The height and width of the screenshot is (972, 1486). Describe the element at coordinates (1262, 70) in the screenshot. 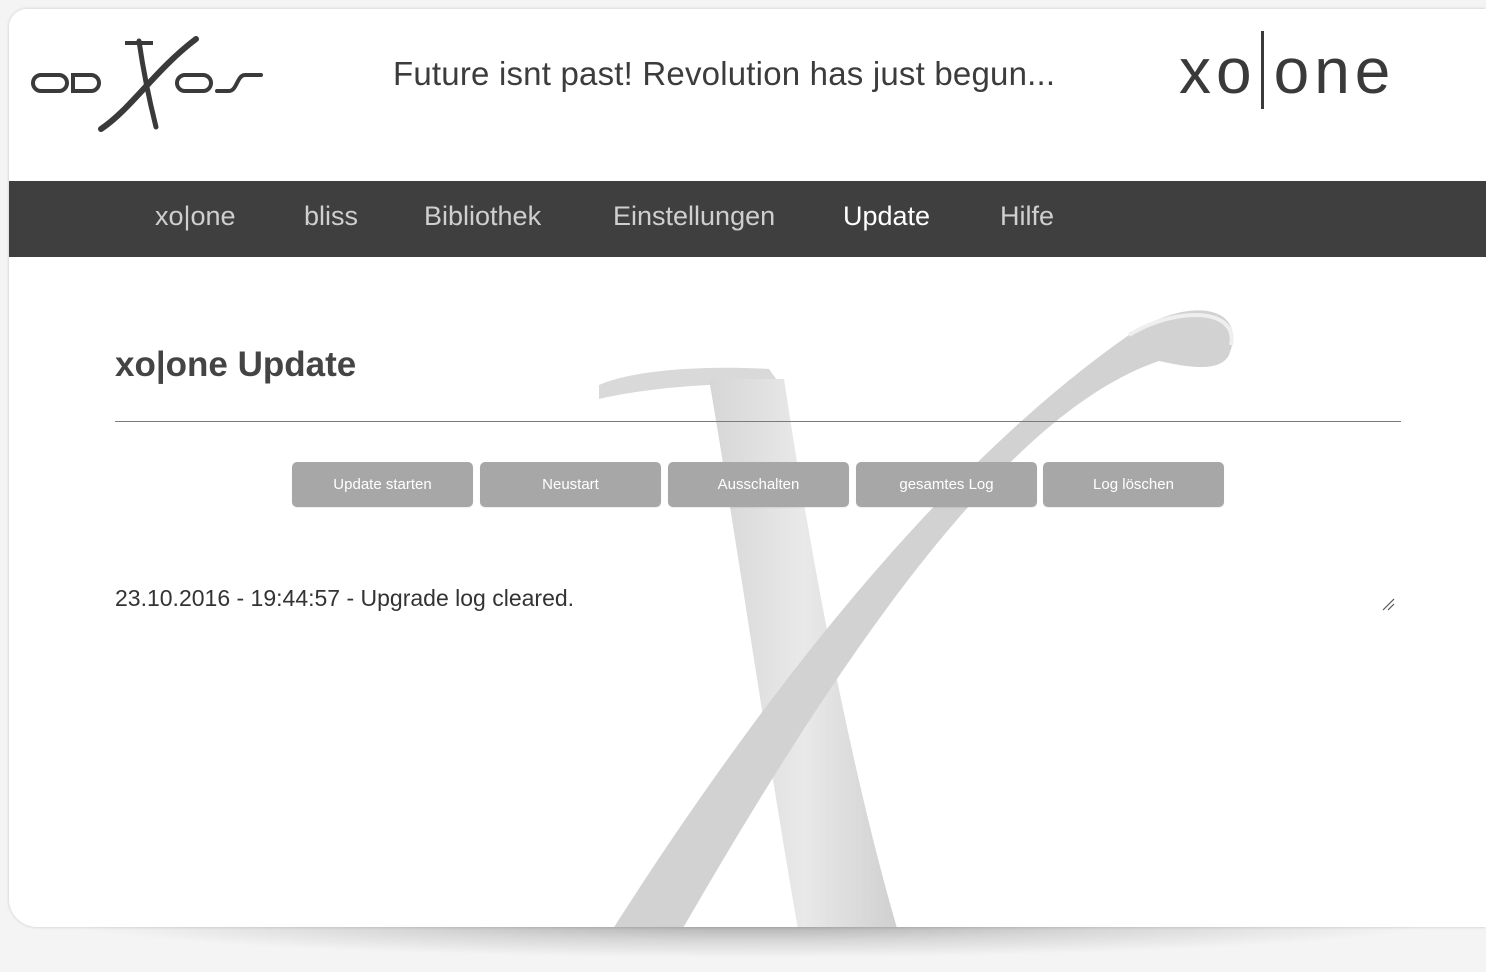

I see `brand-separator` at that location.